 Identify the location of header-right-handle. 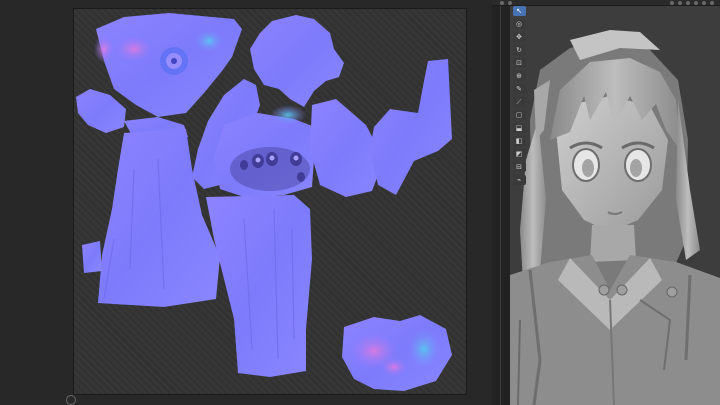
(692, 2).